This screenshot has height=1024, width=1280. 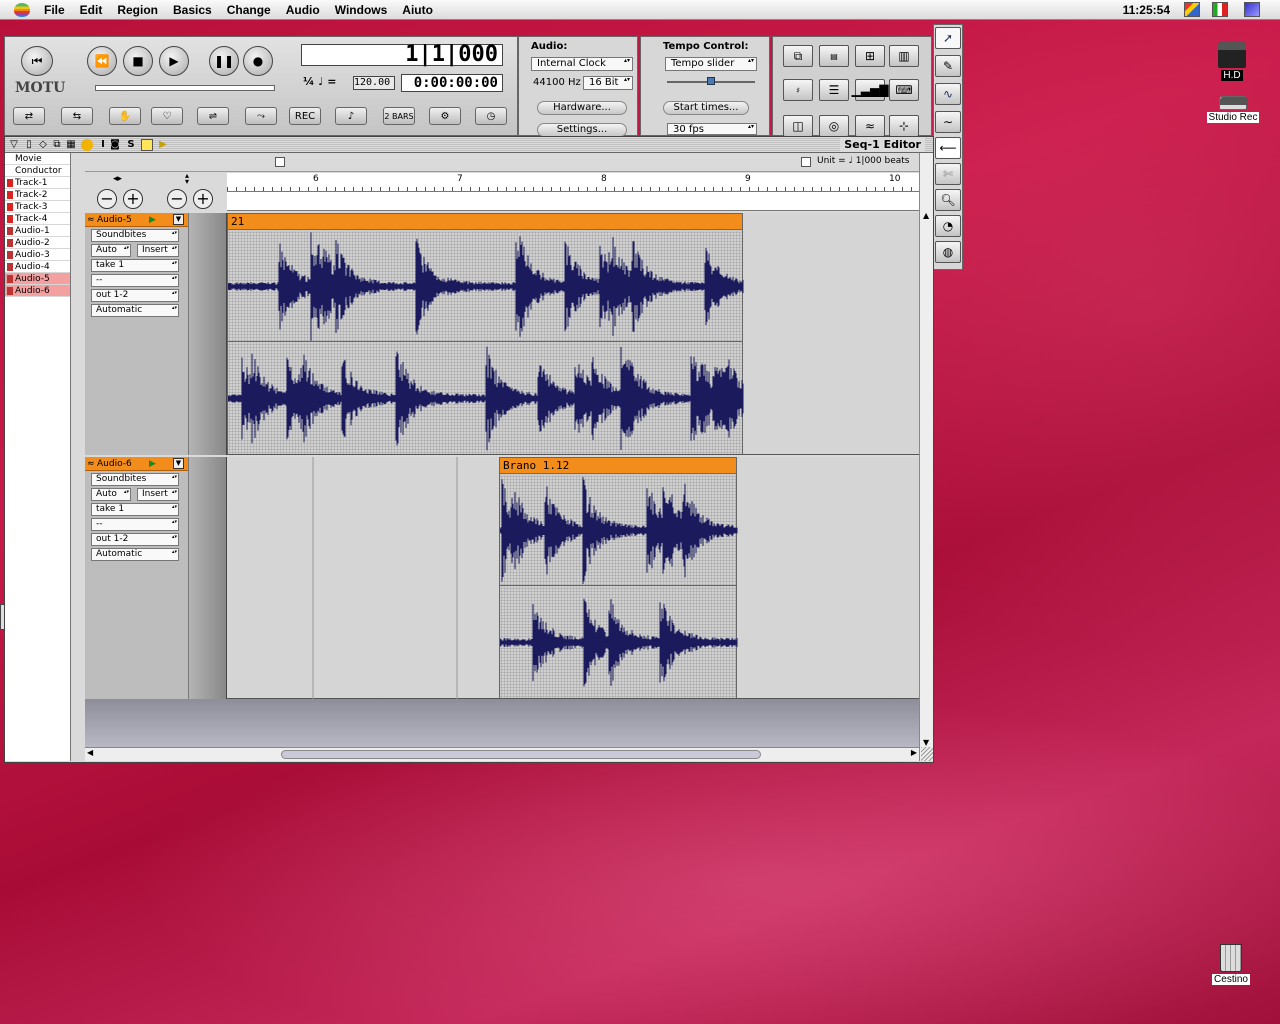 I want to click on pause-button: ❚❚, so click(x=224, y=61).